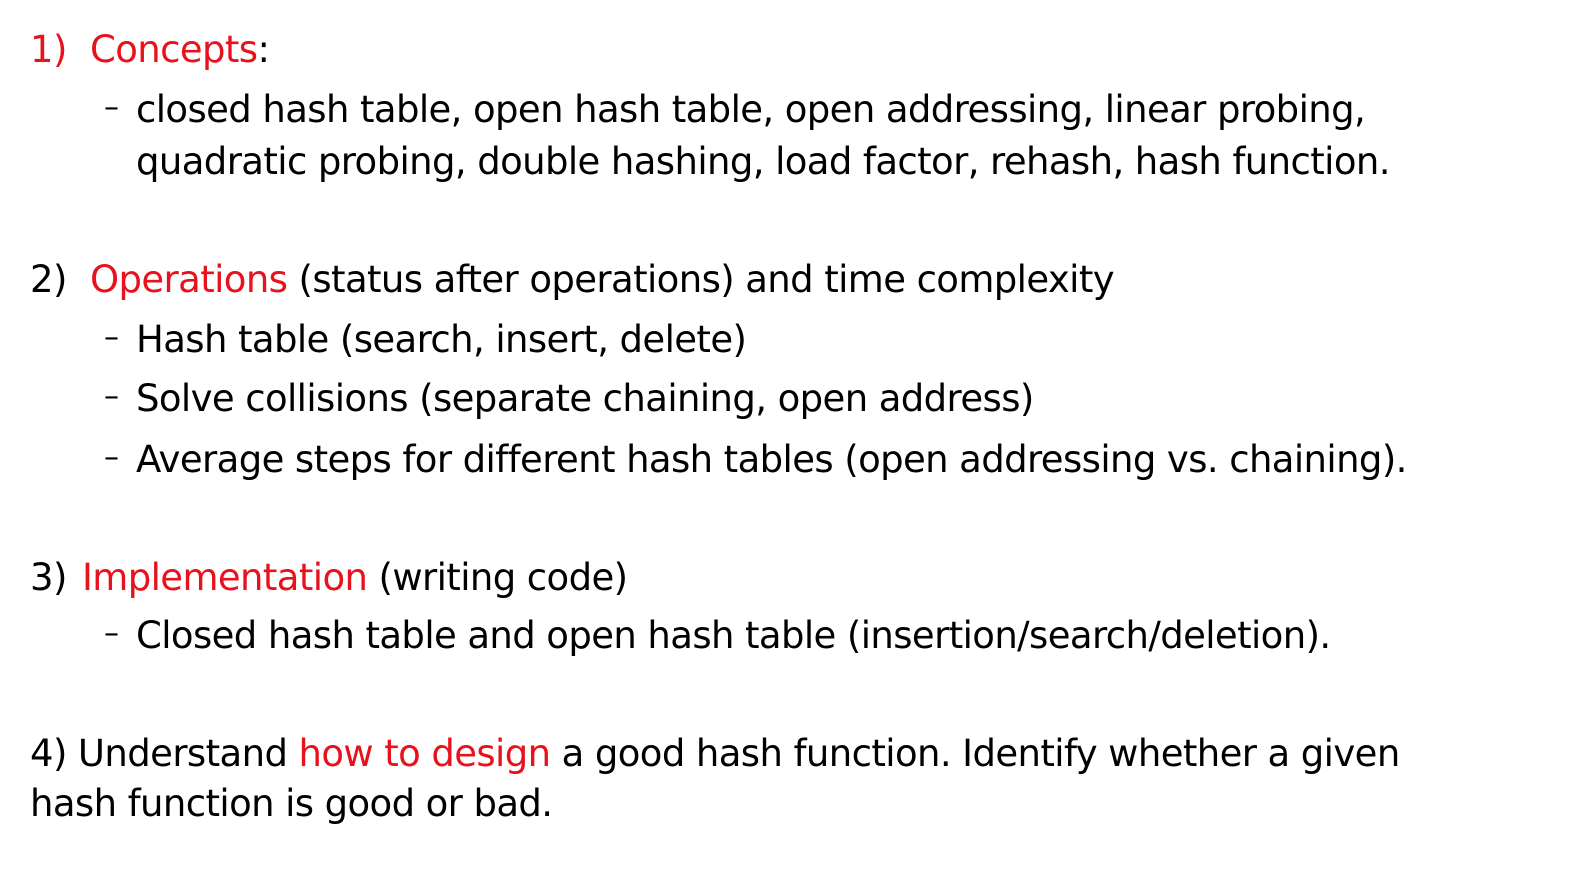 The width and height of the screenshot is (1570, 874). What do you see at coordinates (224, 577) in the screenshot?
I see `section-3-title: Implementation` at bounding box center [224, 577].